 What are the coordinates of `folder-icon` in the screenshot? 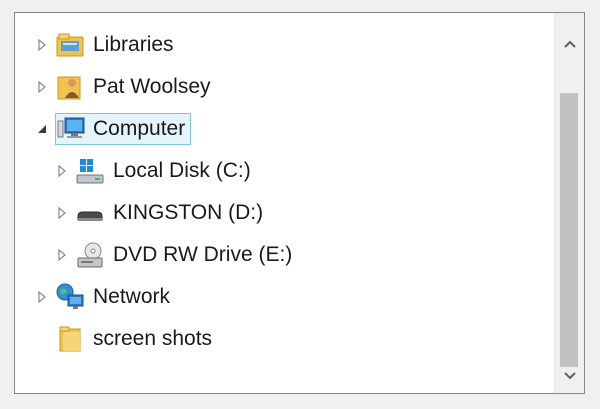 It's located at (70, 339).